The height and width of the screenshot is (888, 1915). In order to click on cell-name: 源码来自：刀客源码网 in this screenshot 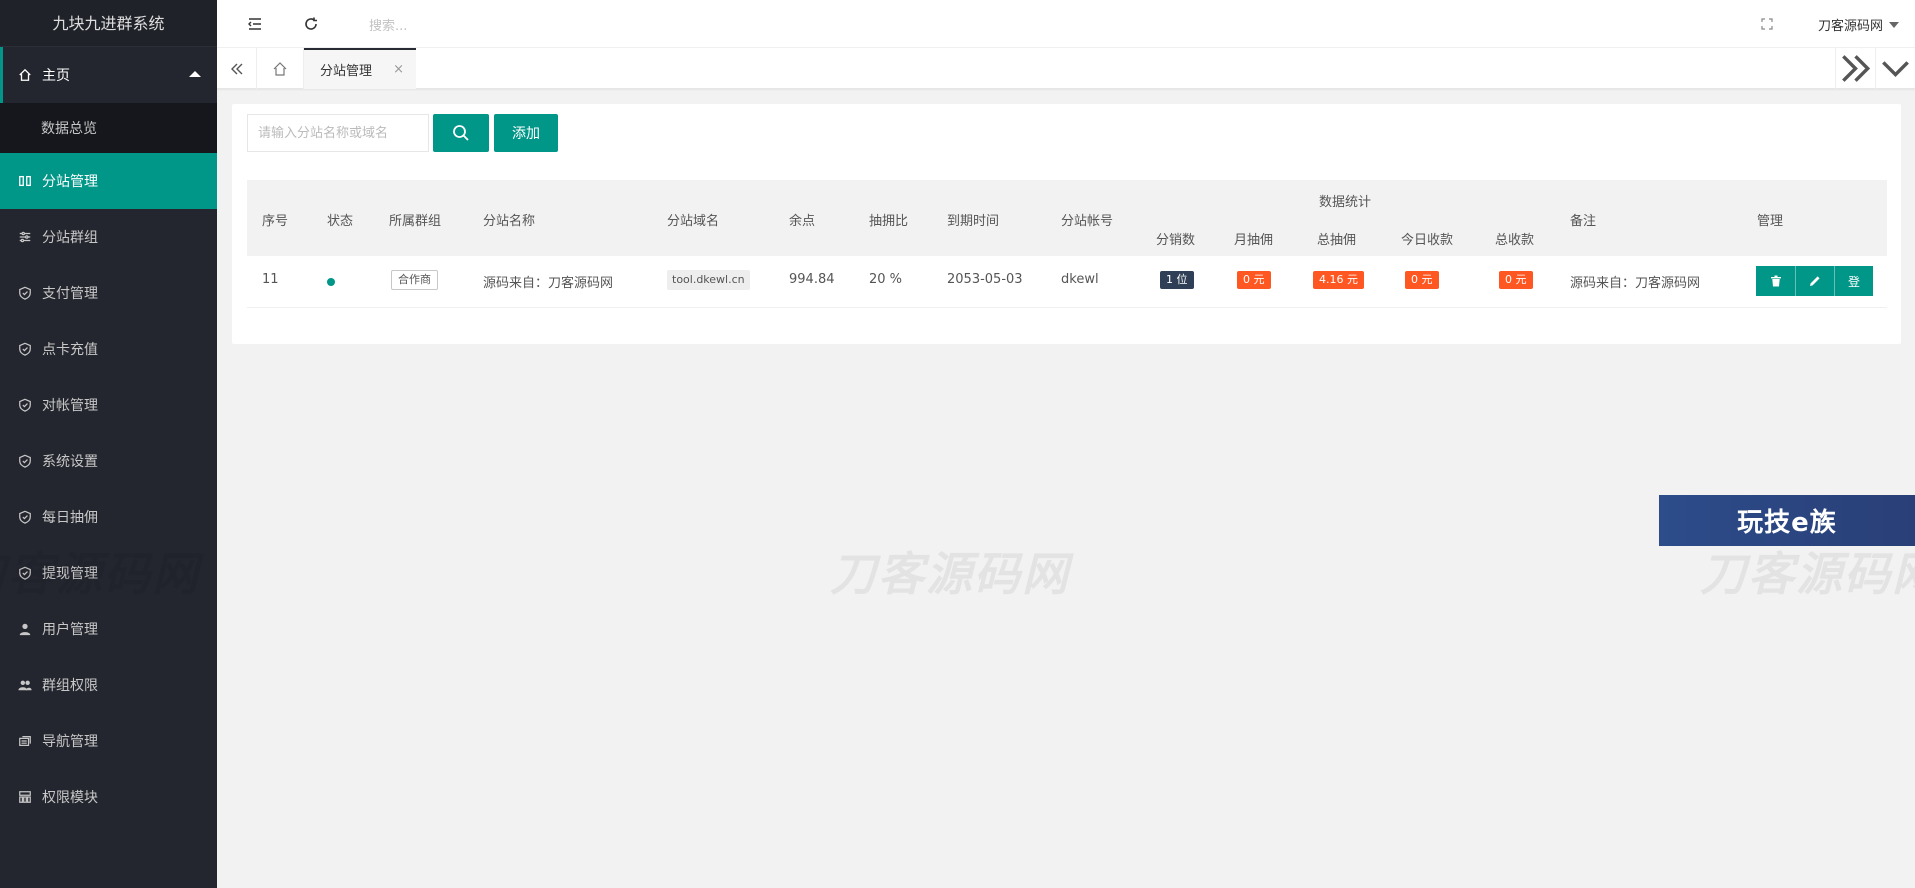, I will do `click(548, 283)`.